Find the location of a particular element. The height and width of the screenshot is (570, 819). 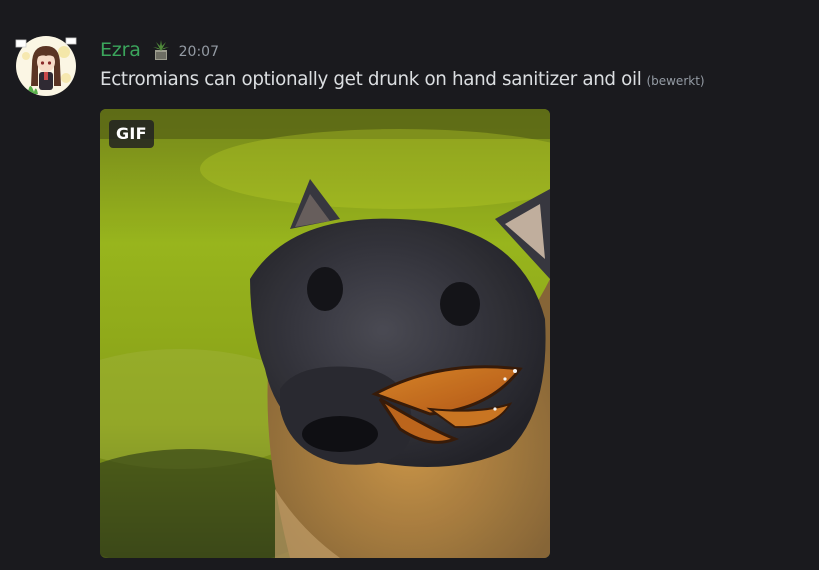

edited-label: (bewerkt) is located at coordinates (675, 81).